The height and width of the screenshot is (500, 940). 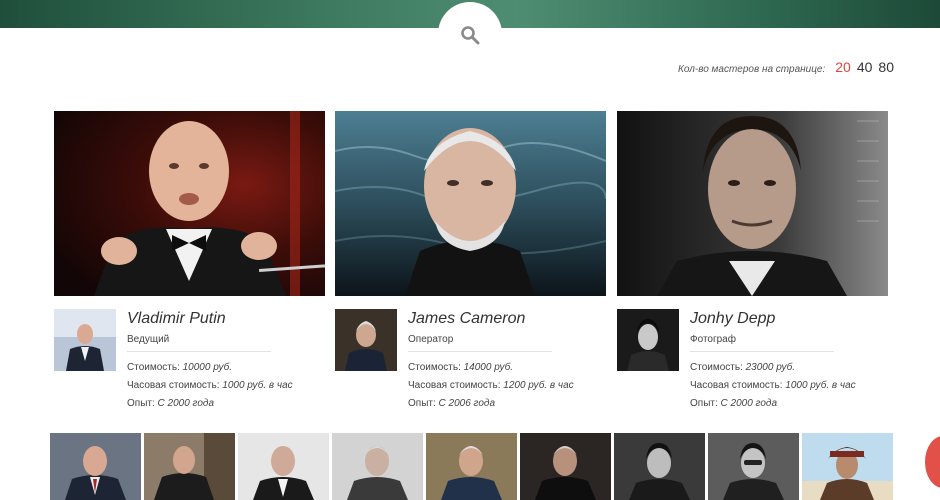 I want to click on search-button, so click(x=470, y=34).